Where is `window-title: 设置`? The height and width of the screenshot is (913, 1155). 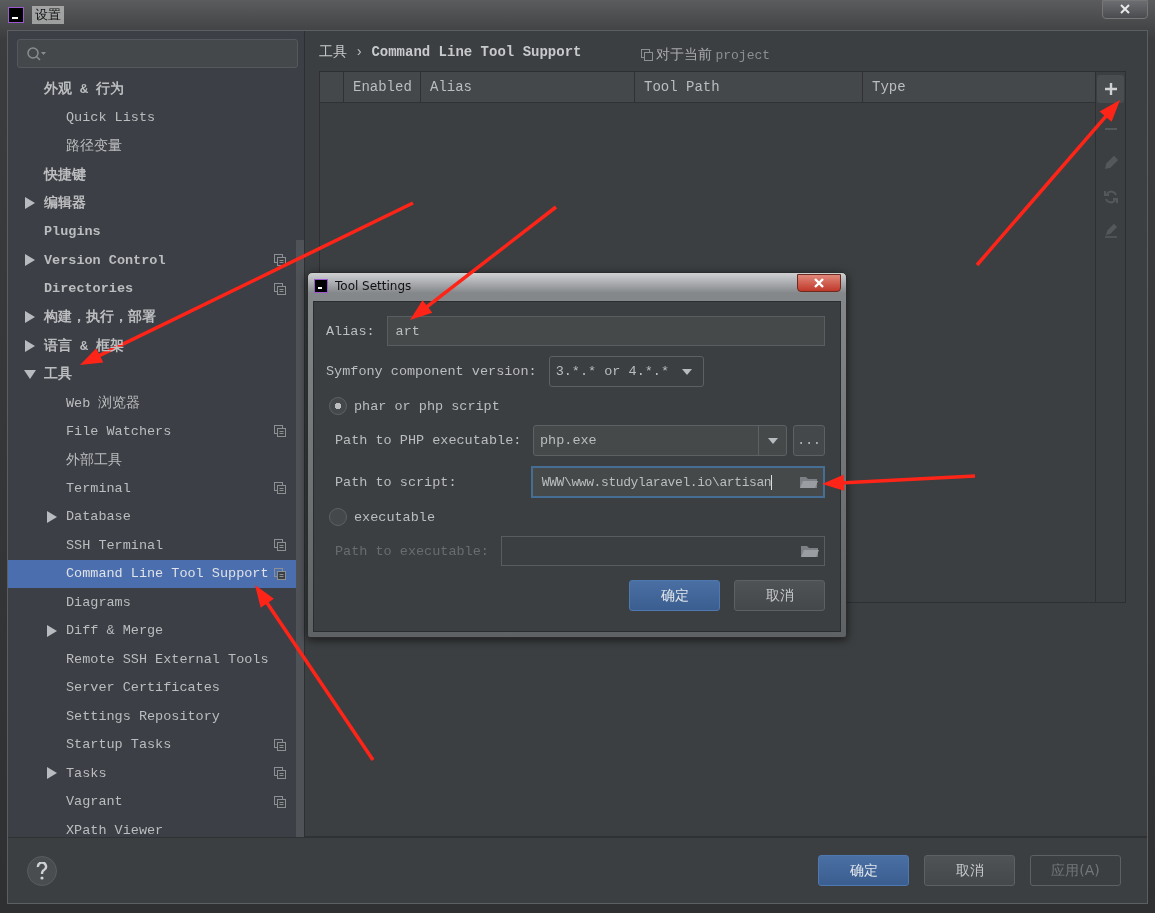
window-title: 设置 is located at coordinates (48, 15).